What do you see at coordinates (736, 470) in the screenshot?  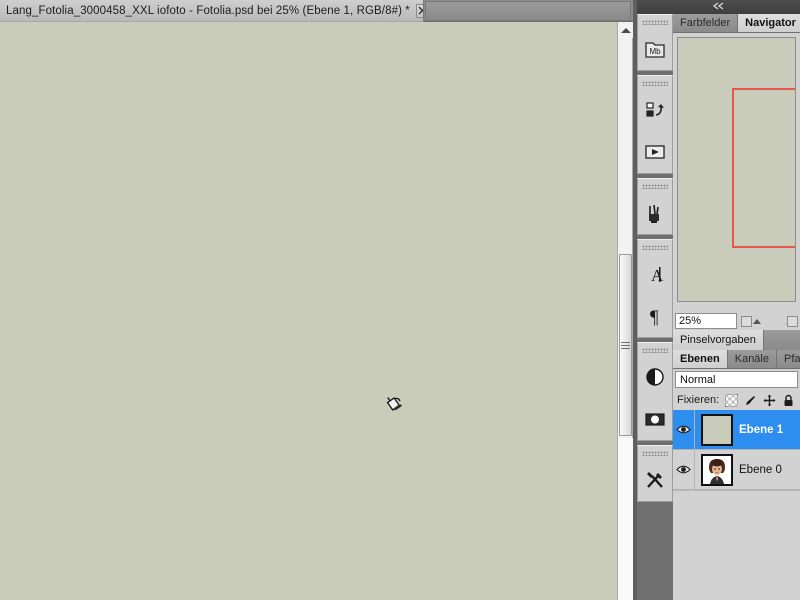 I see `layer-row-ebene-0: Ebene 0` at bounding box center [736, 470].